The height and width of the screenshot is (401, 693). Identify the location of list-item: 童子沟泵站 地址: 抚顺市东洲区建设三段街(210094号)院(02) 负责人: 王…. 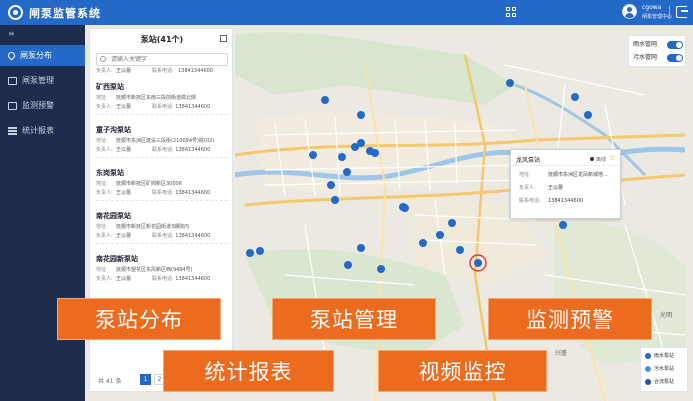
(162, 141).